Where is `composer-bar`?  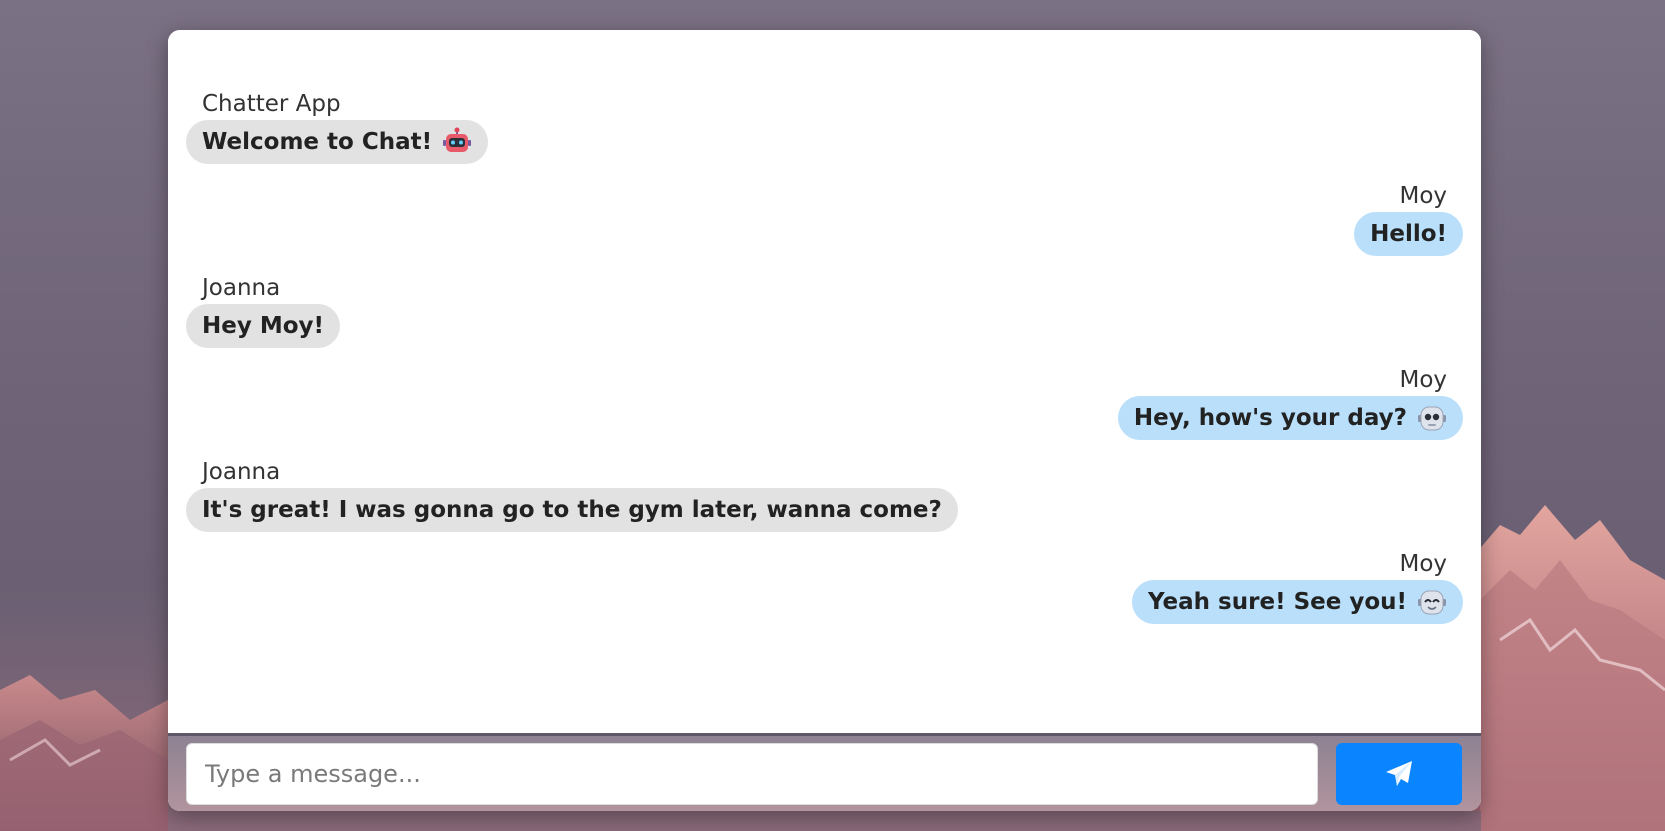
composer-bar is located at coordinates (824, 772).